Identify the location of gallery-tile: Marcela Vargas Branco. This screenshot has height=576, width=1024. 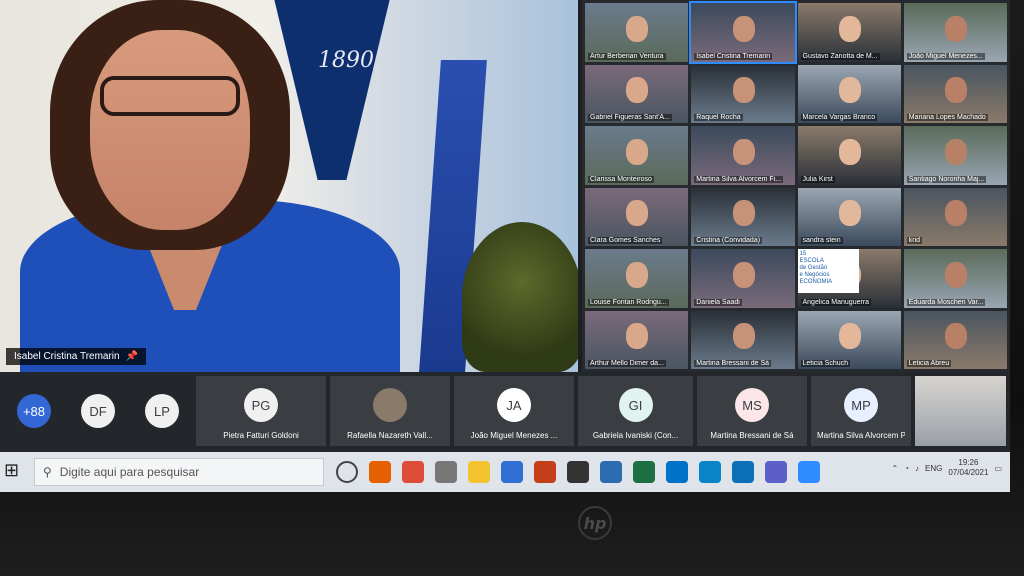
(849, 93).